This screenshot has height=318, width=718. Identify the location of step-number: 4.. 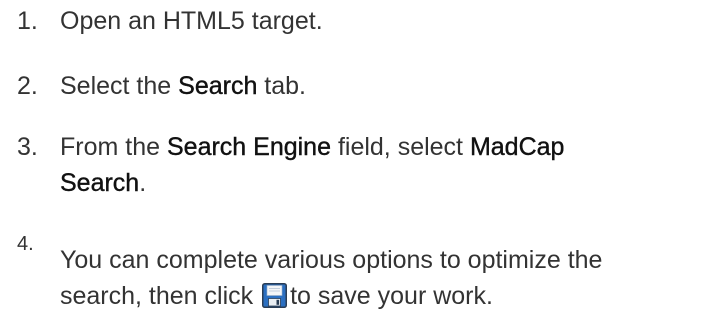
(25, 244).